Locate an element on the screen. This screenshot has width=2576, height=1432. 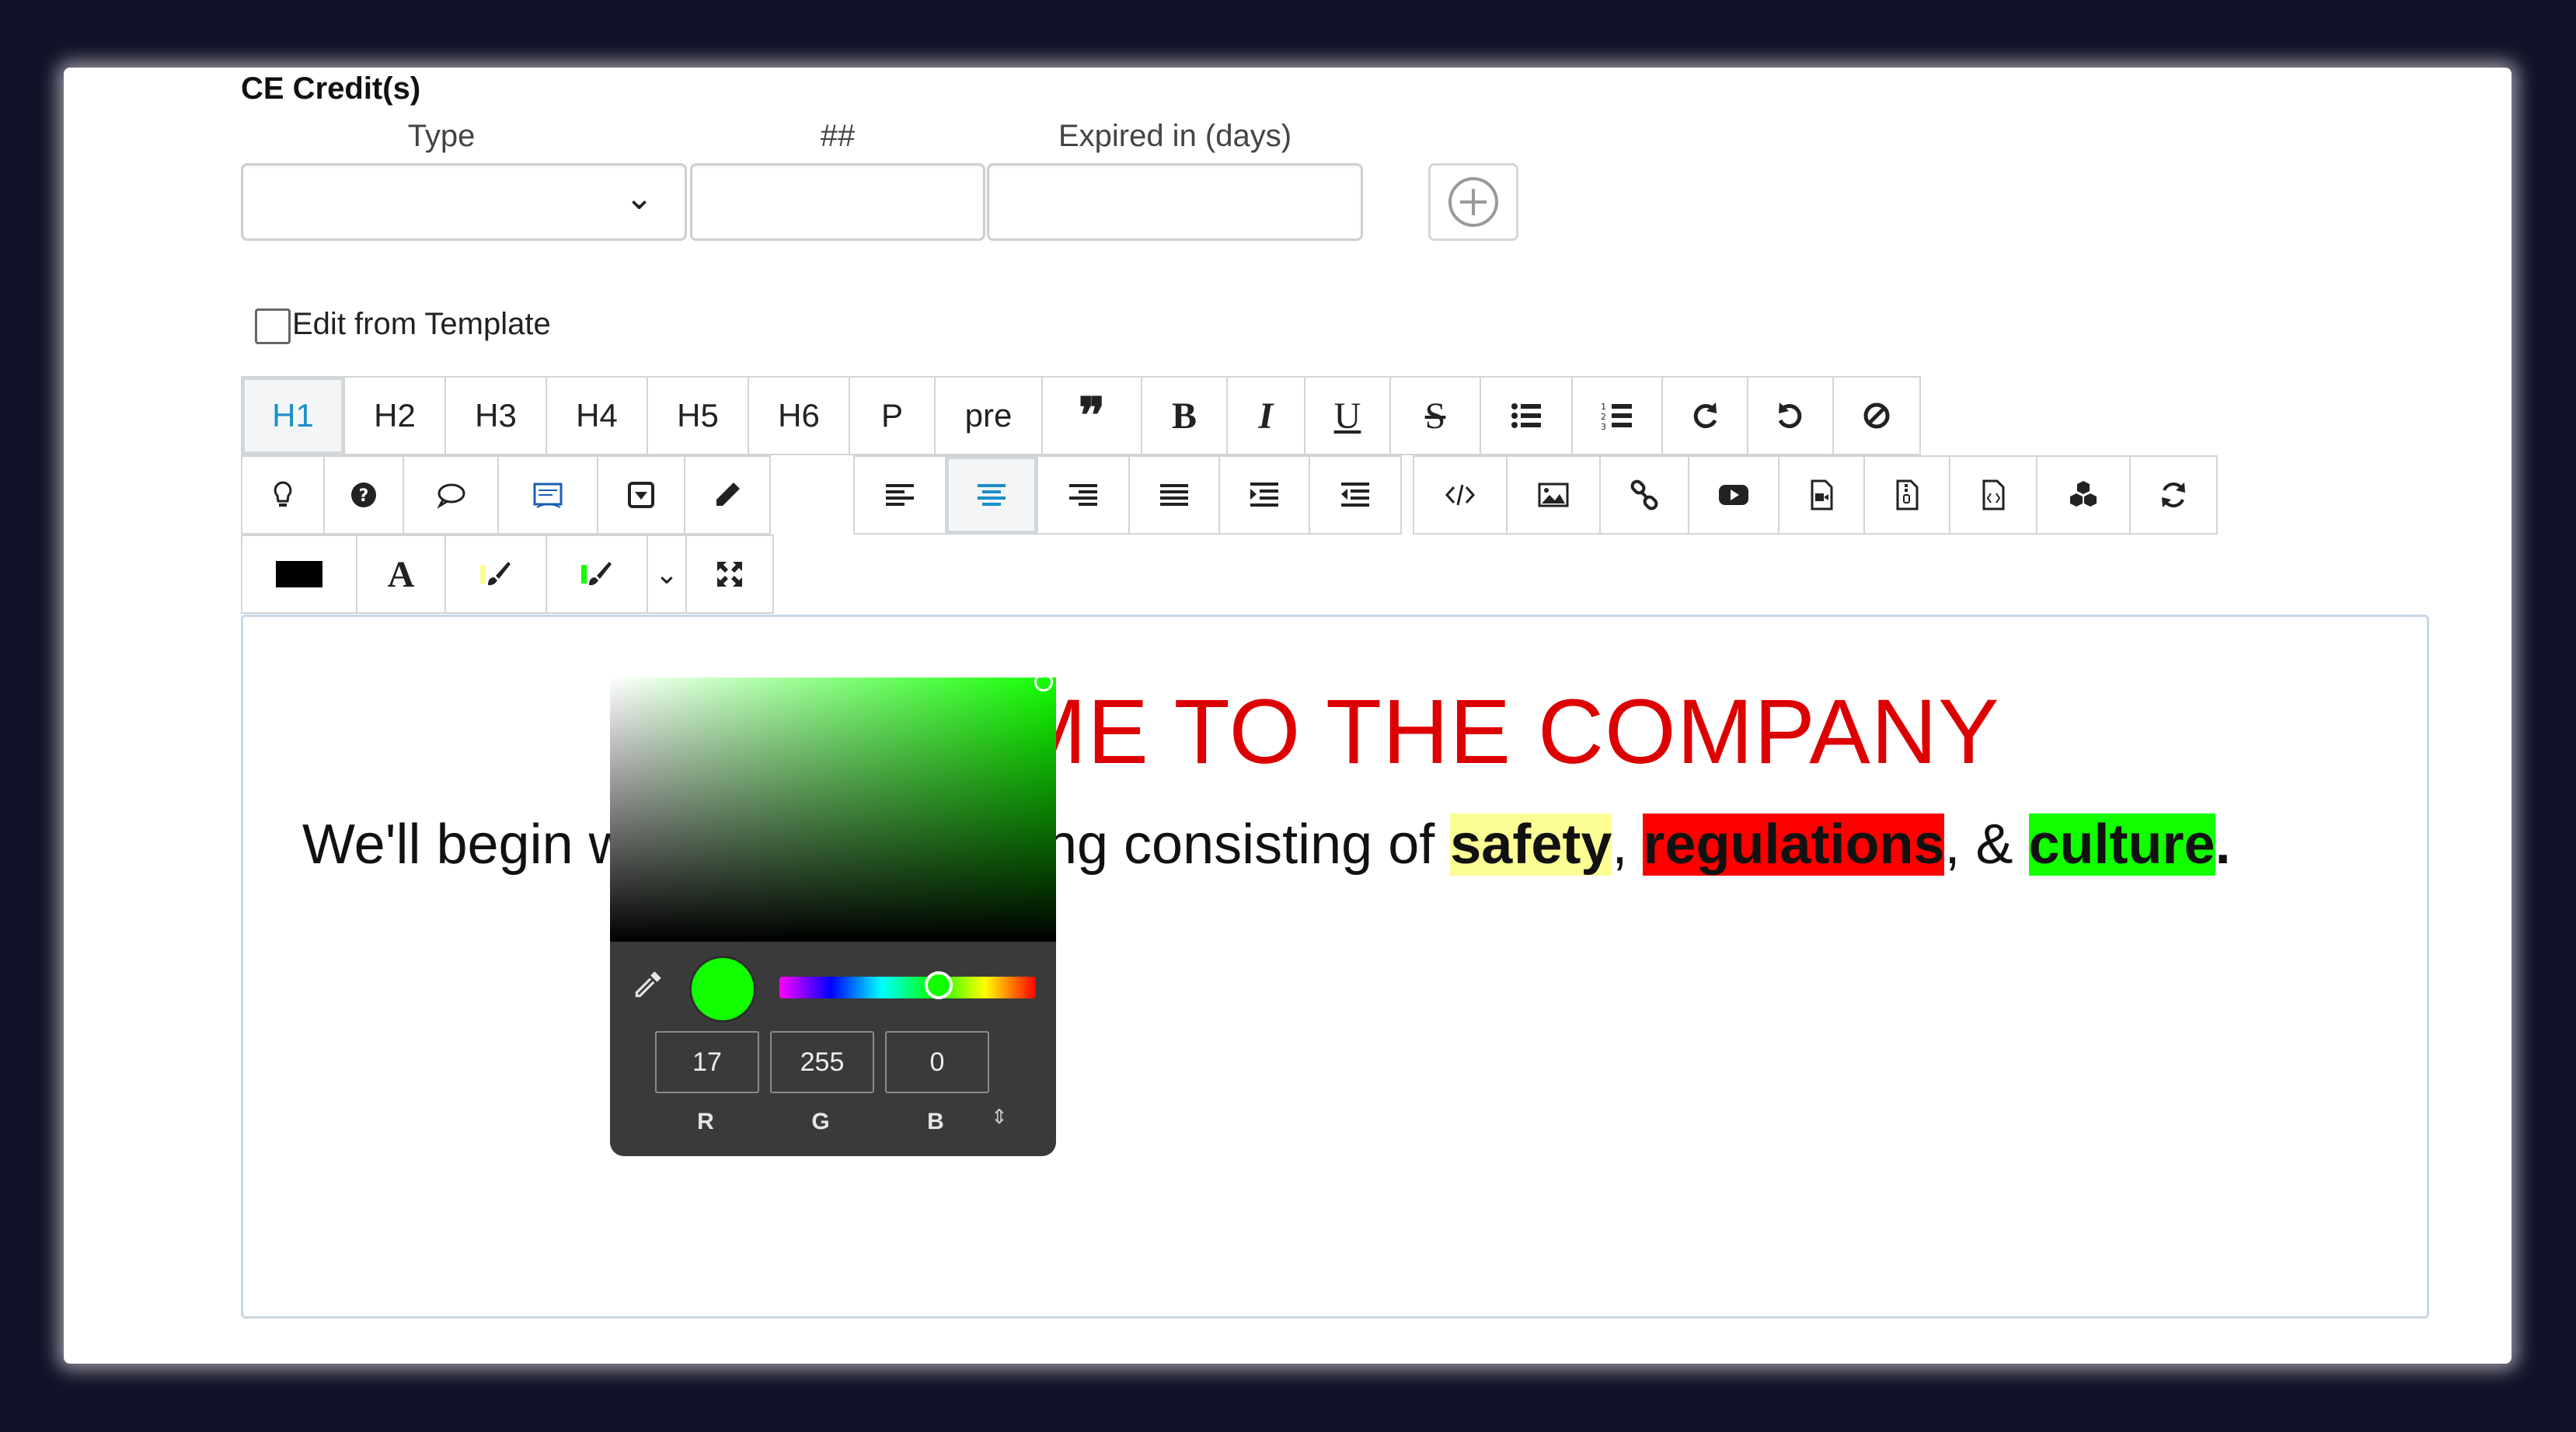
paintbrush-yellow-icon is located at coordinates (495, 574).